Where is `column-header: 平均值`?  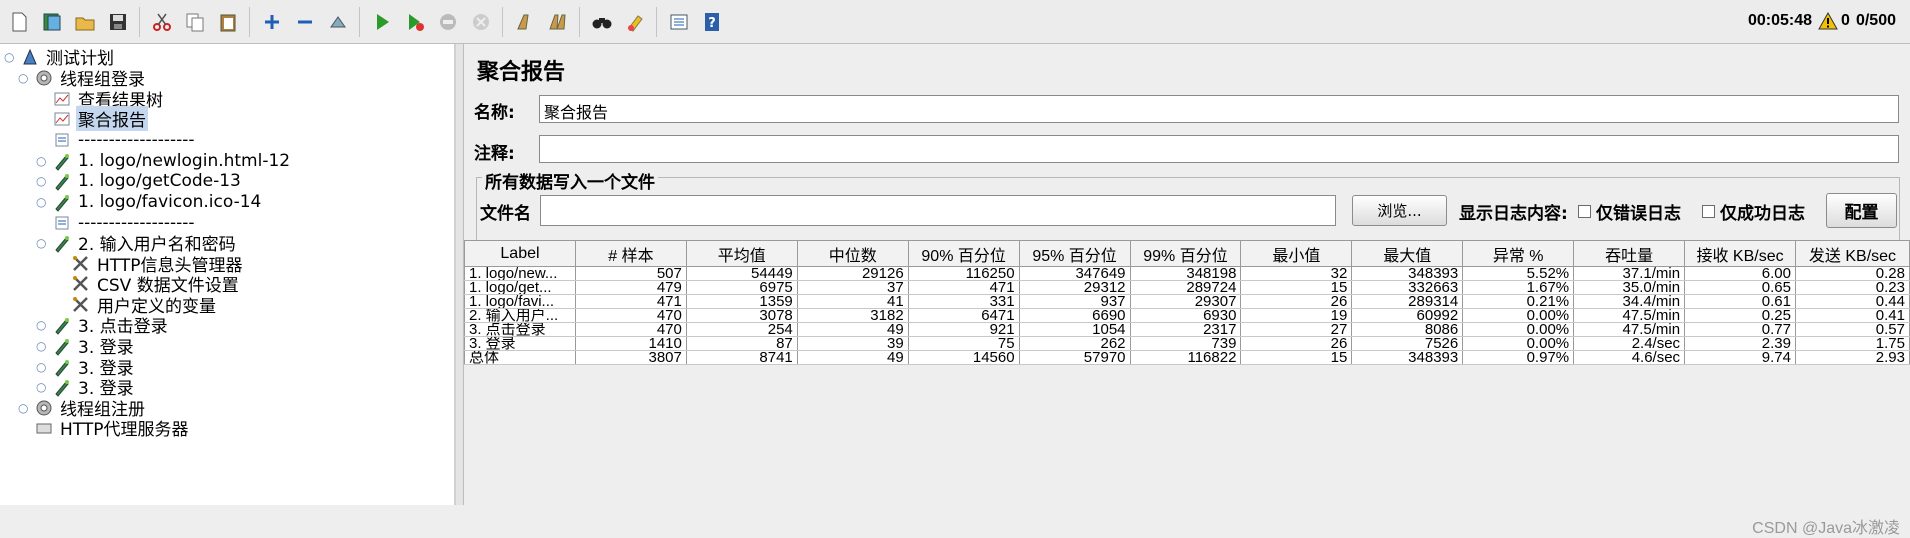 column-header: 平均值 is located at coordinates (741, 253).